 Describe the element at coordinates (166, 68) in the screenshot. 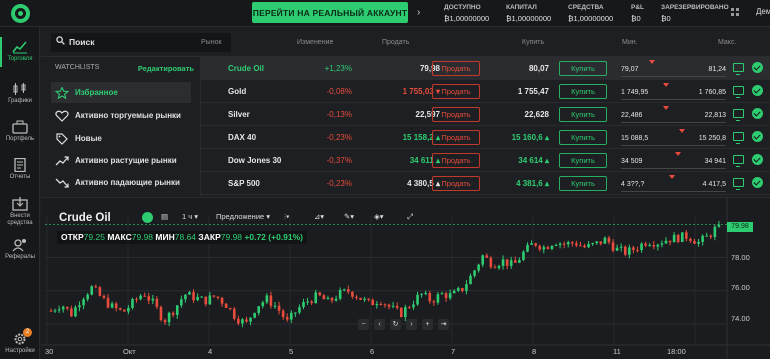

I see `edit-watchlists-link: Редактировать` at that location.